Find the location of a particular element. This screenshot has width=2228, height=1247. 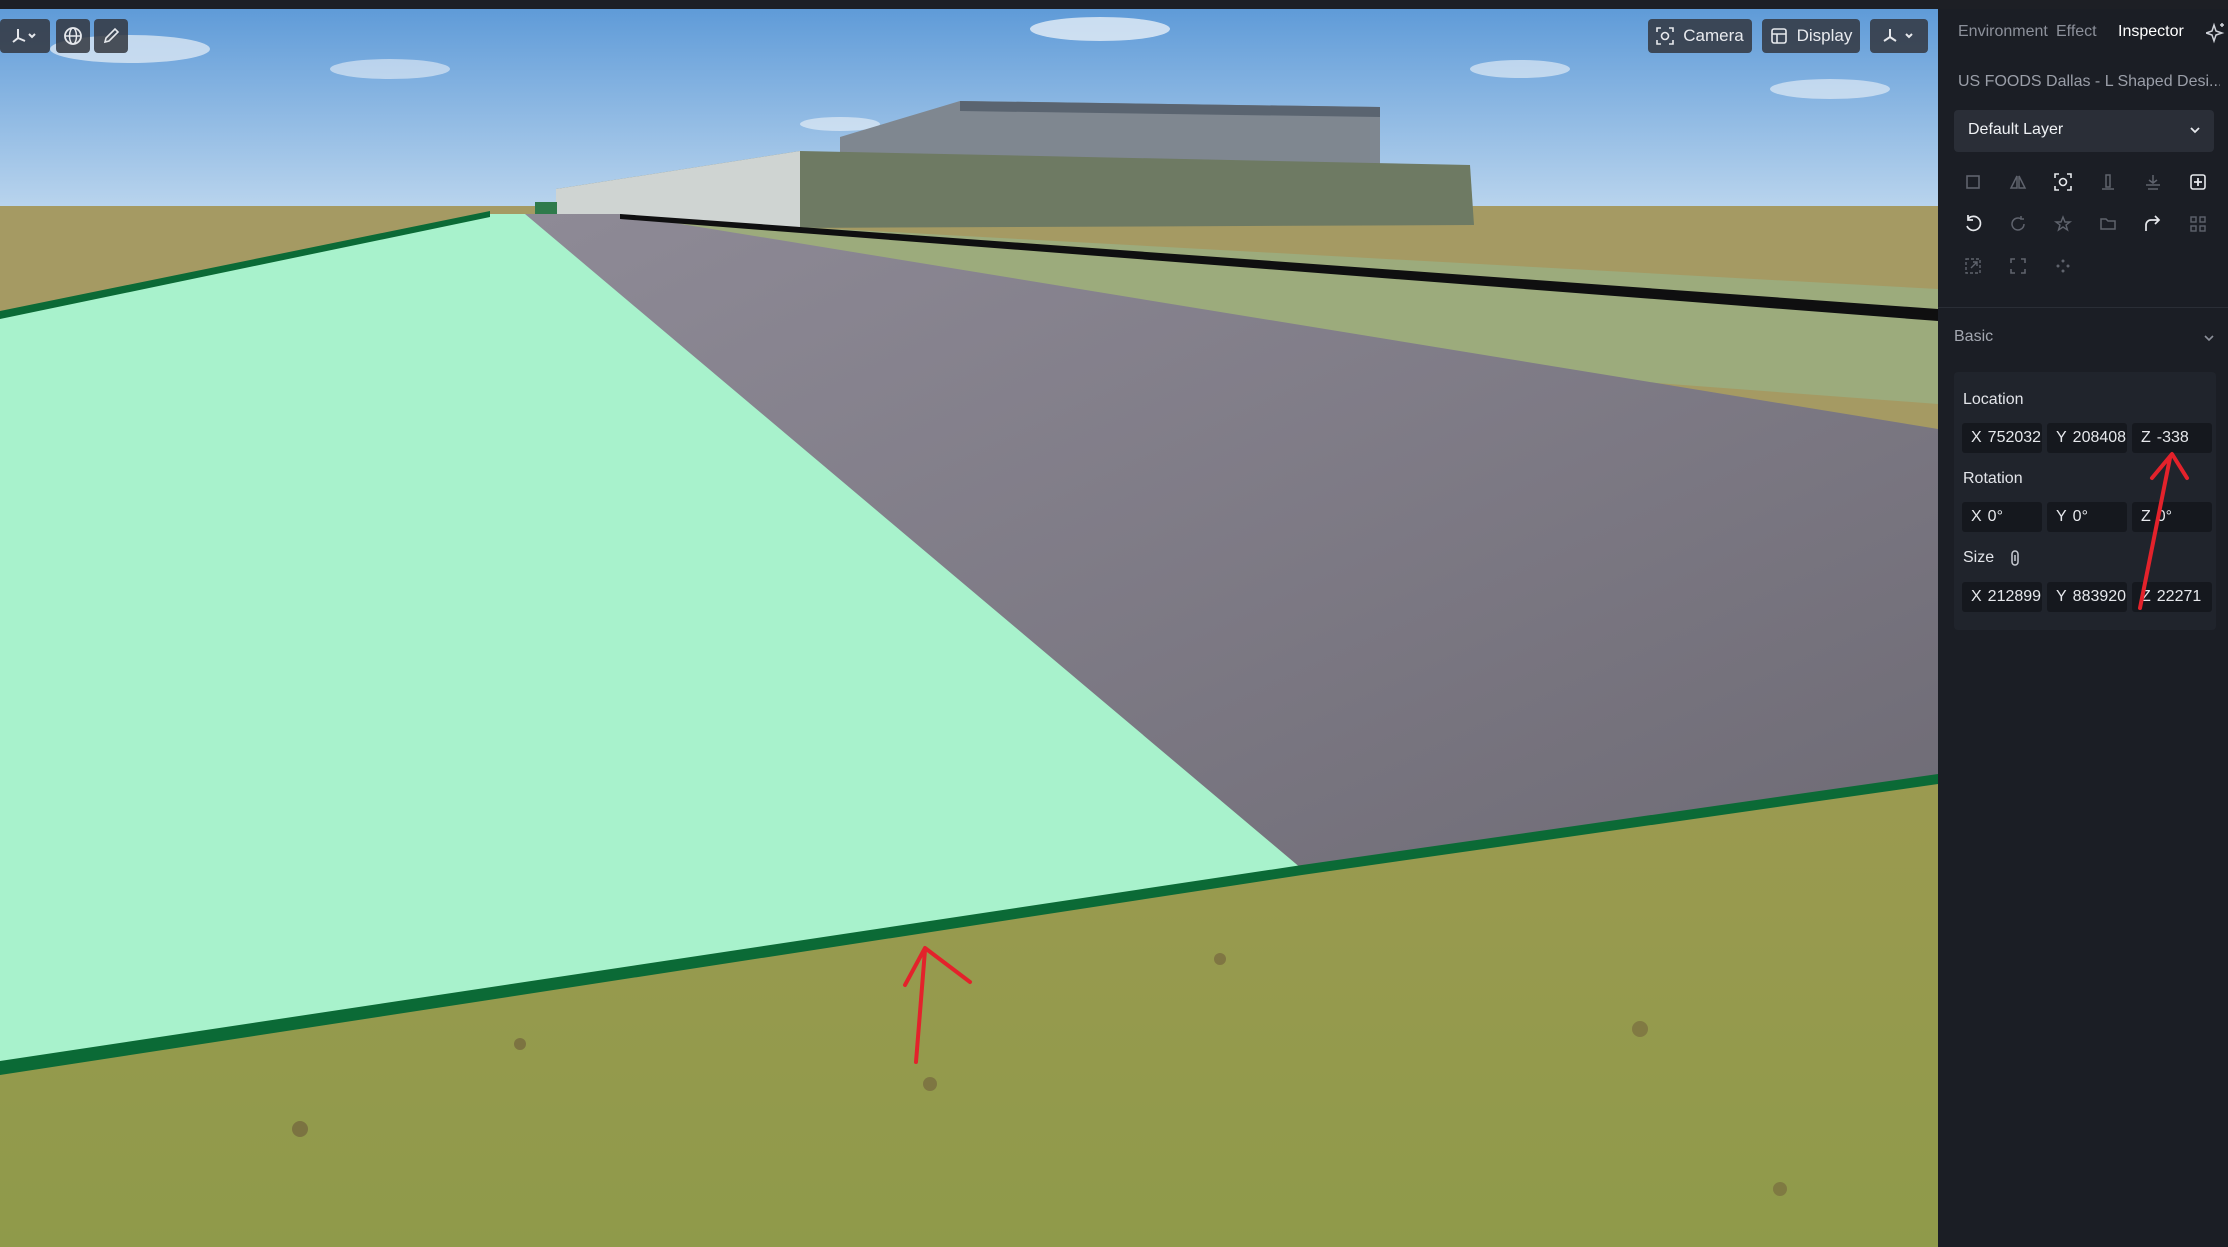

pen-icon is located at coordinates (111, 35).